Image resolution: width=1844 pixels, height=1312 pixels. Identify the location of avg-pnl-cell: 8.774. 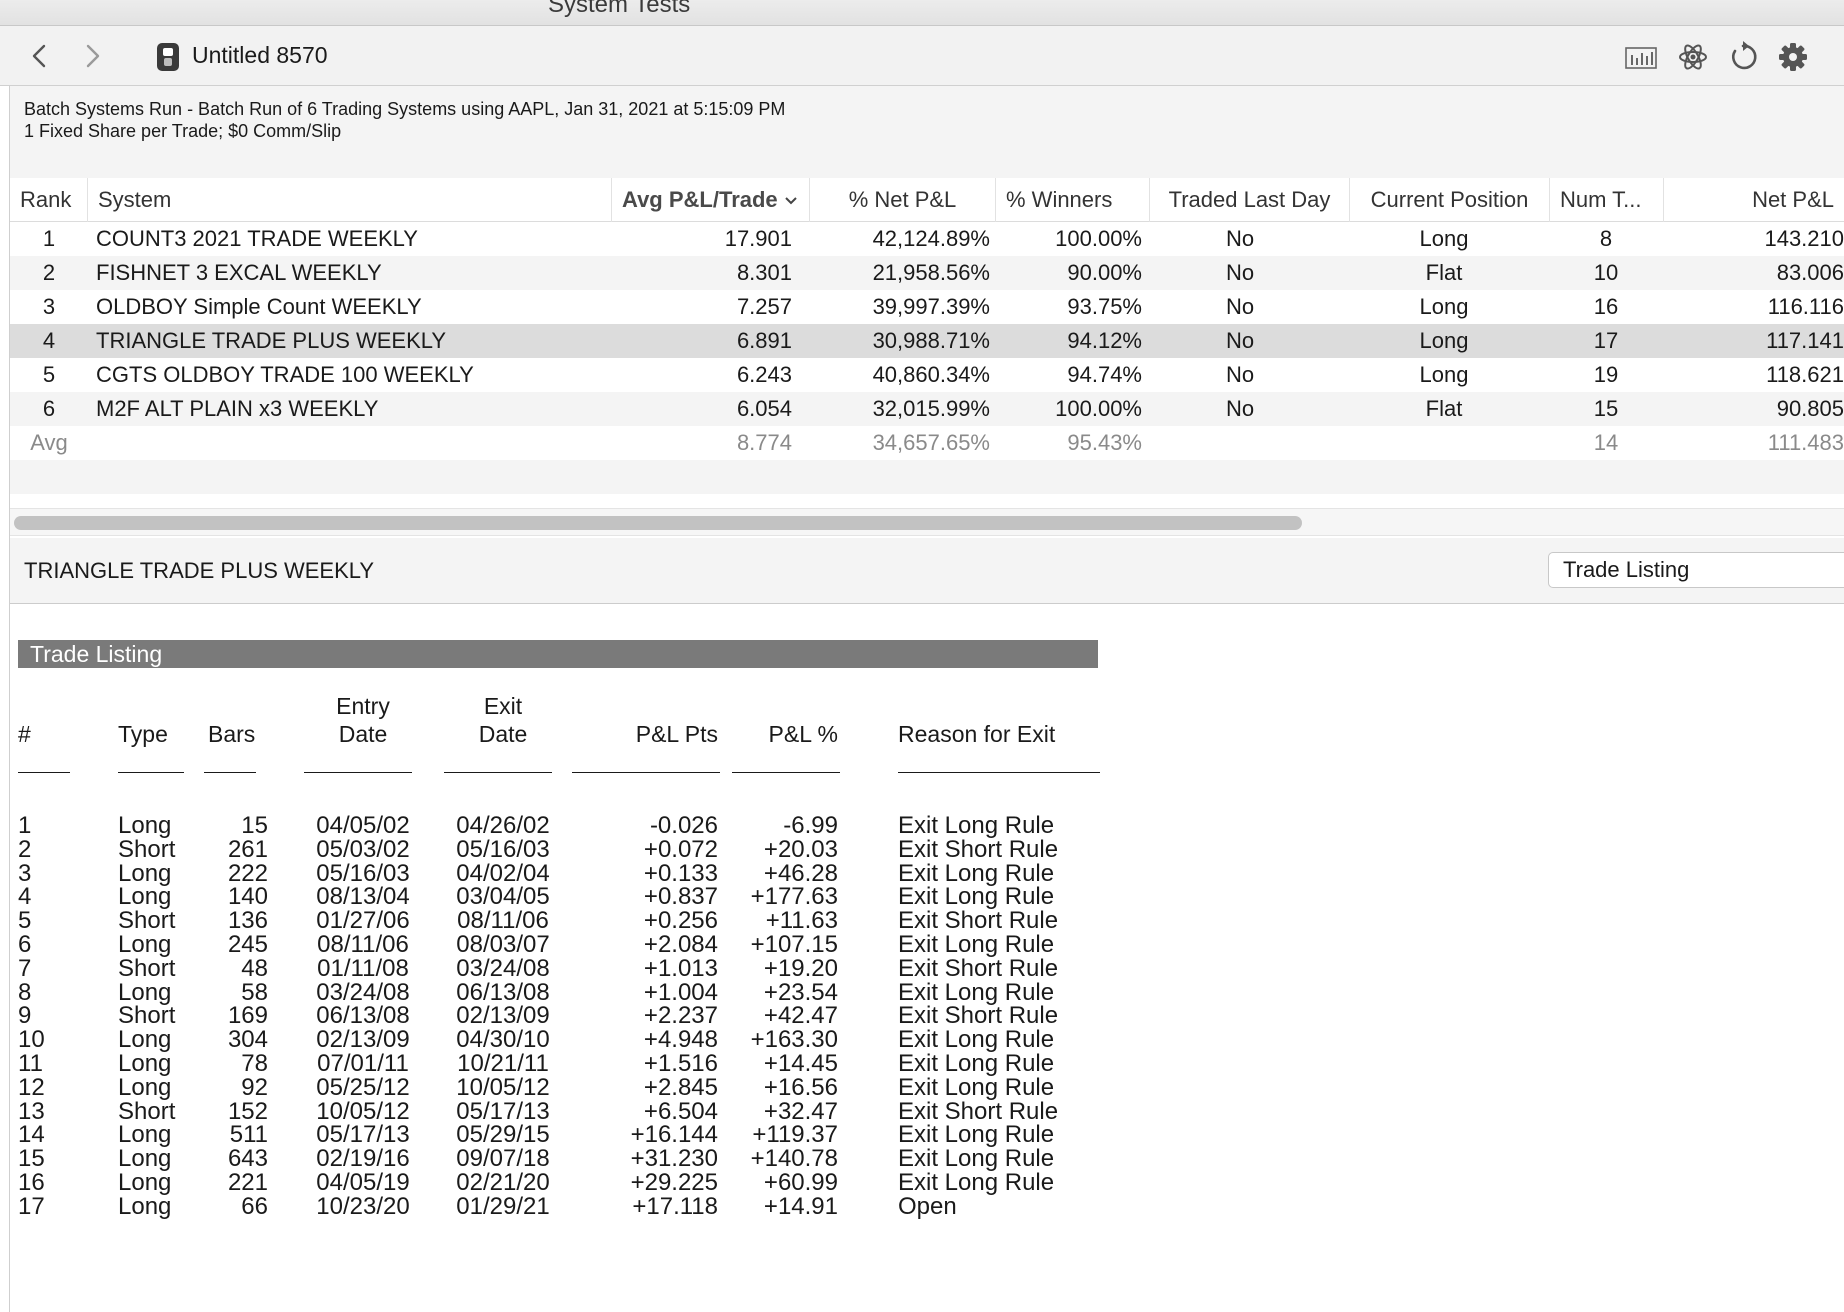
(764, 442).